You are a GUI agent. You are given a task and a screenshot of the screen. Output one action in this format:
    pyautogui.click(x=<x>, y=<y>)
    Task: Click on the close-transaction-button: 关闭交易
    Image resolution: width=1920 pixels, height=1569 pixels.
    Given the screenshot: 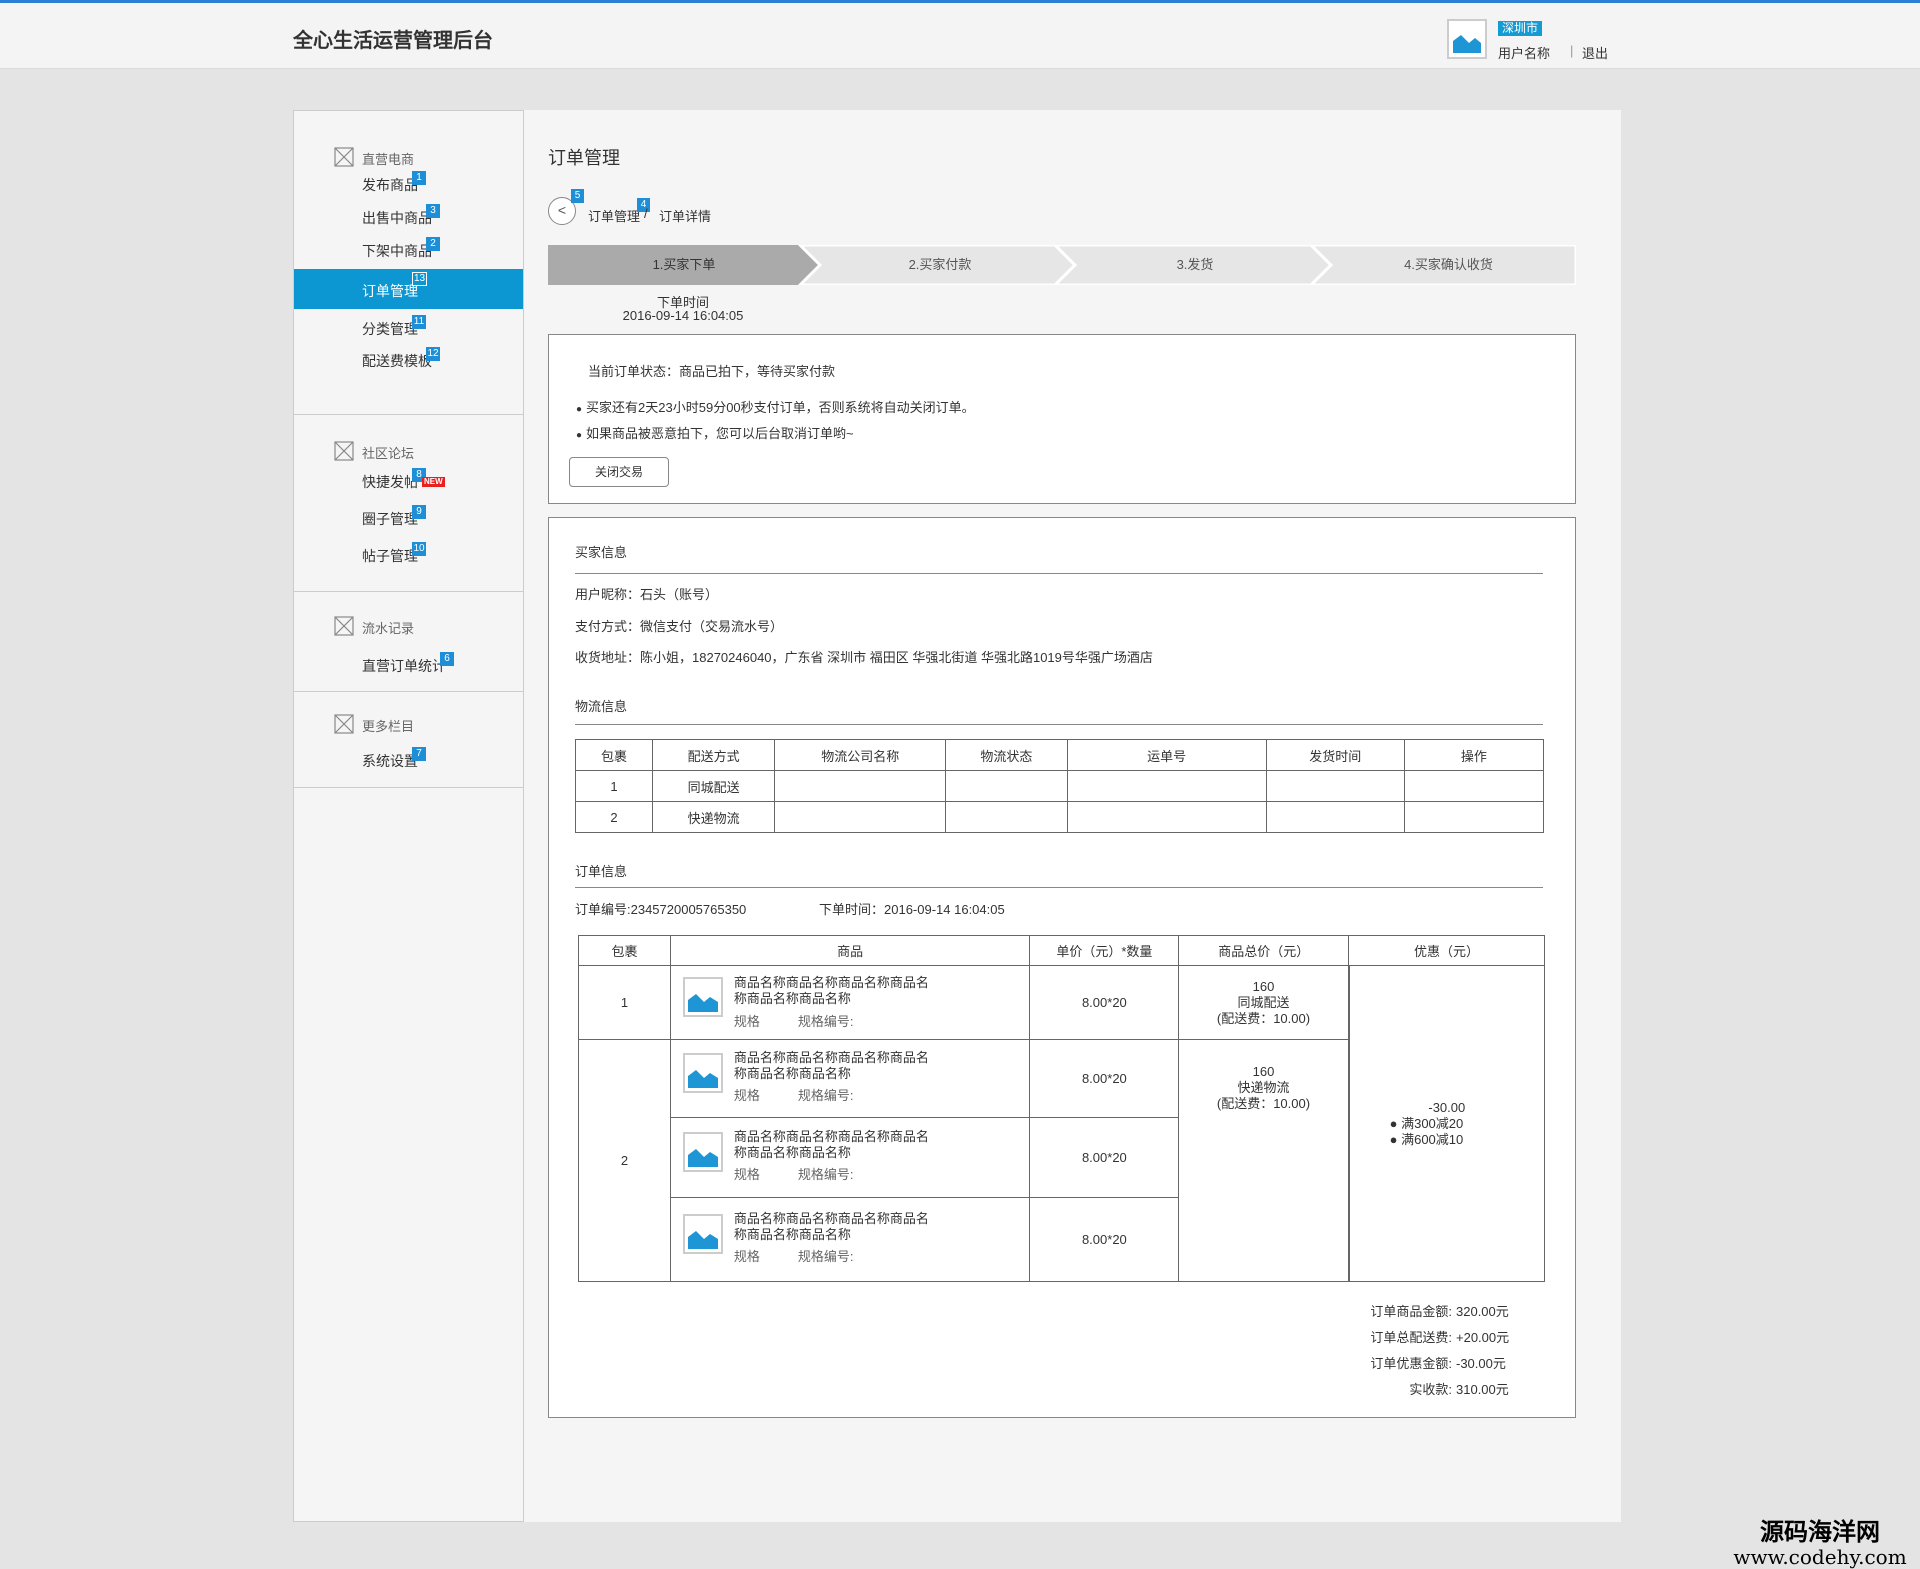 What is the action you would take?
    pyautogui.click(x=619, y=472)
    